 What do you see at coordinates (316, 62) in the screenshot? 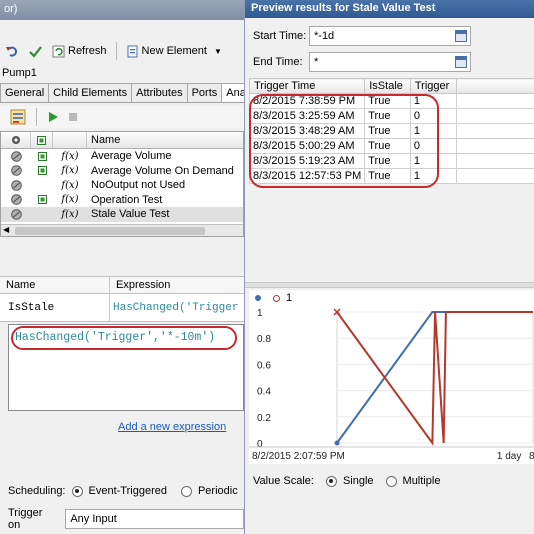
I see `end-time-value: *` at bounding box center [316, 62].